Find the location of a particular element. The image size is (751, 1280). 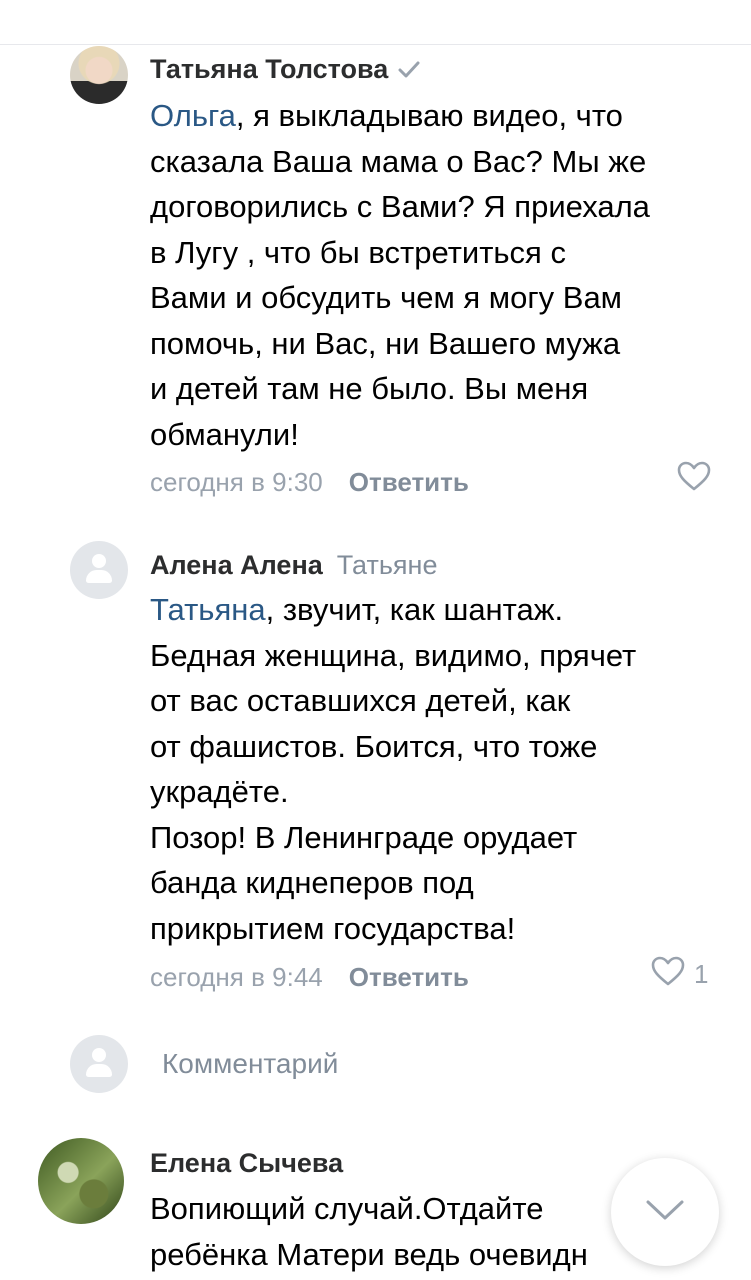

comment-author: Елена Сычева is located at coordinates (246, 1163).